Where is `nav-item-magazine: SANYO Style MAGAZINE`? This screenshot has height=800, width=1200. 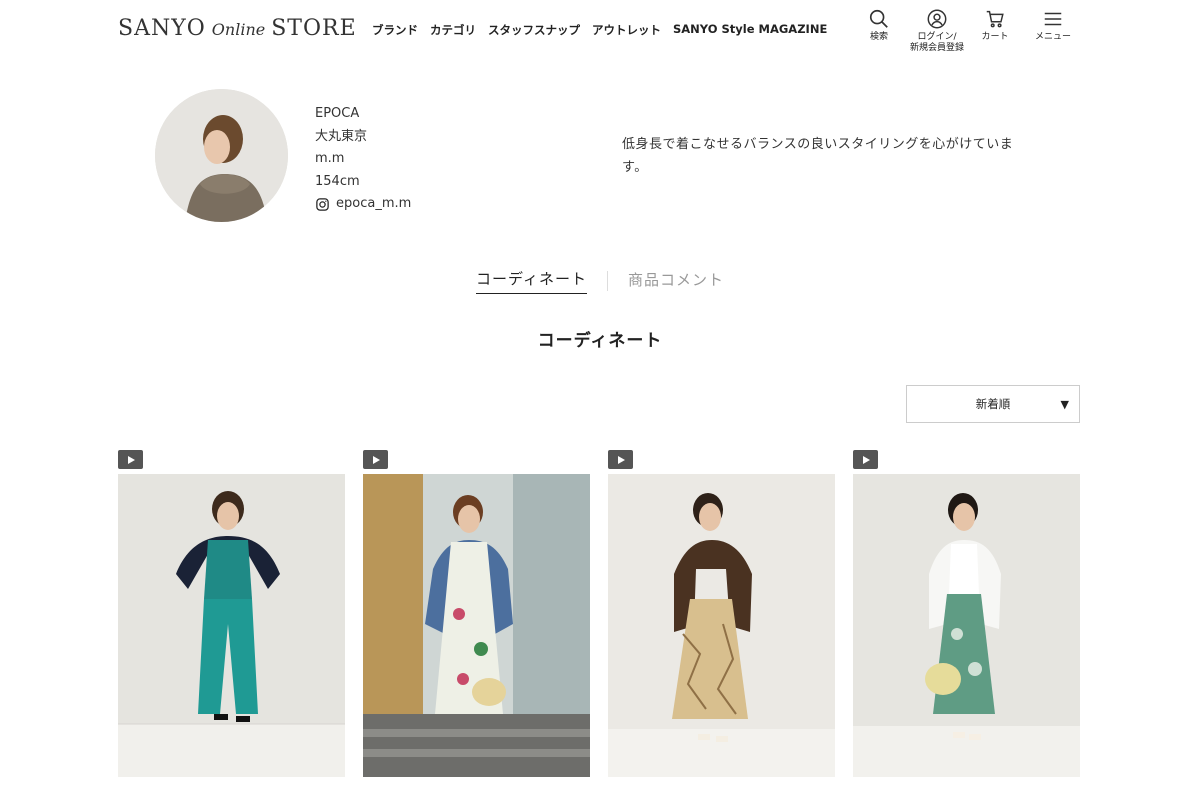
nav-item-magazine: SANYO Style MAGAZINE is located at coordinates (750, 30).